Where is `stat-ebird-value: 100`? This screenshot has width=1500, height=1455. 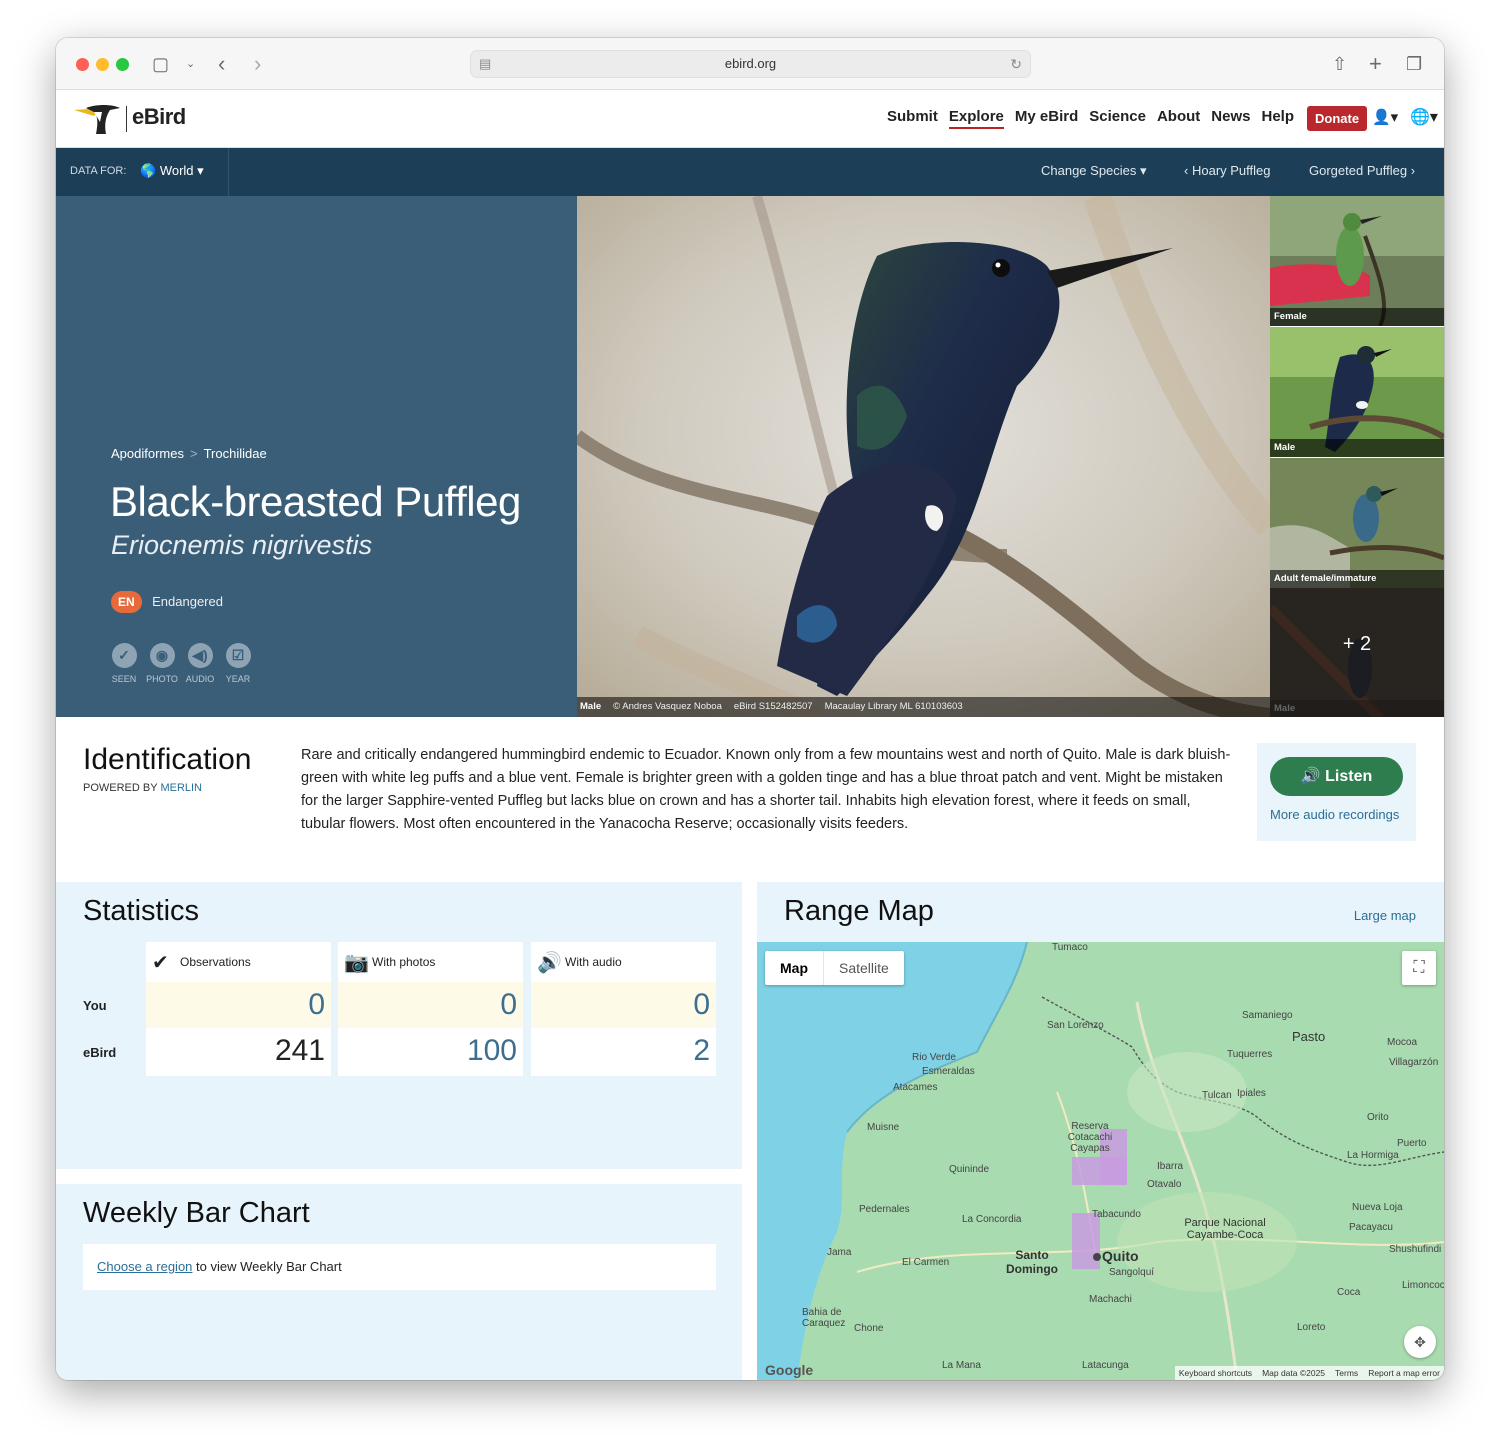
stat-ebird-value: 100 is located at coordinates (430, 1051).